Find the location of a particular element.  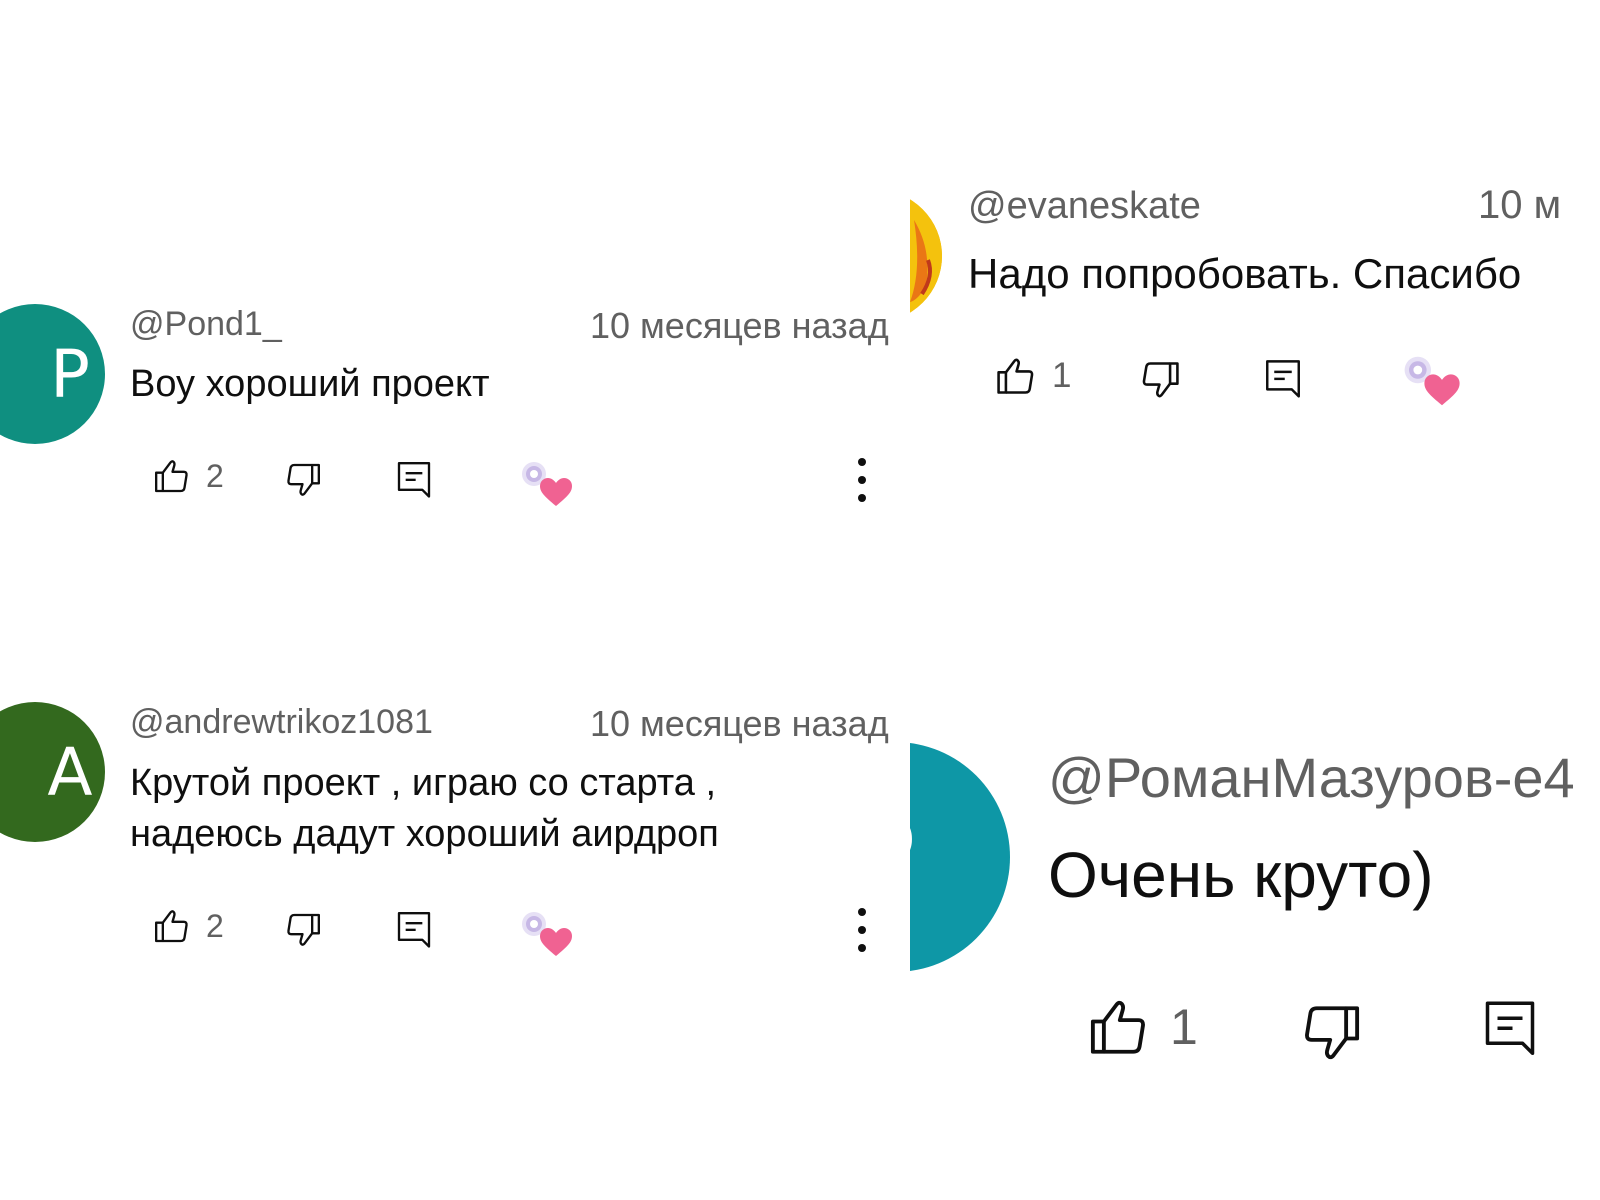

comment-text: Воу хороший проект is located at coordinates (310, 384).